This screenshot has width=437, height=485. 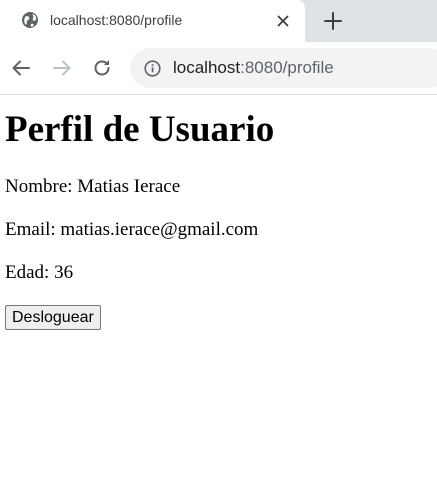 What do you see at coordinates (53, 317) in the screenshot?
I see `logout-button: Desloguear` at bounding box center [53, 317].